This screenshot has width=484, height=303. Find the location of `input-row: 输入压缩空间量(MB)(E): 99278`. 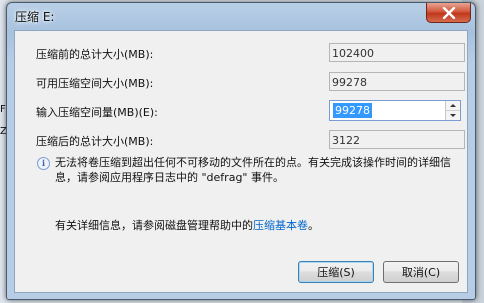

input-row: 输入压缩空间量(MB)(E): 99278 is located at coordinates (241, 111).